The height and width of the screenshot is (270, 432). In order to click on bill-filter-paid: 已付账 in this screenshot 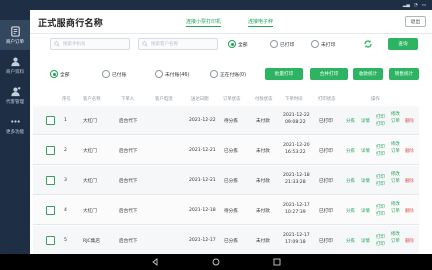, I will do `click(114, 74)`.